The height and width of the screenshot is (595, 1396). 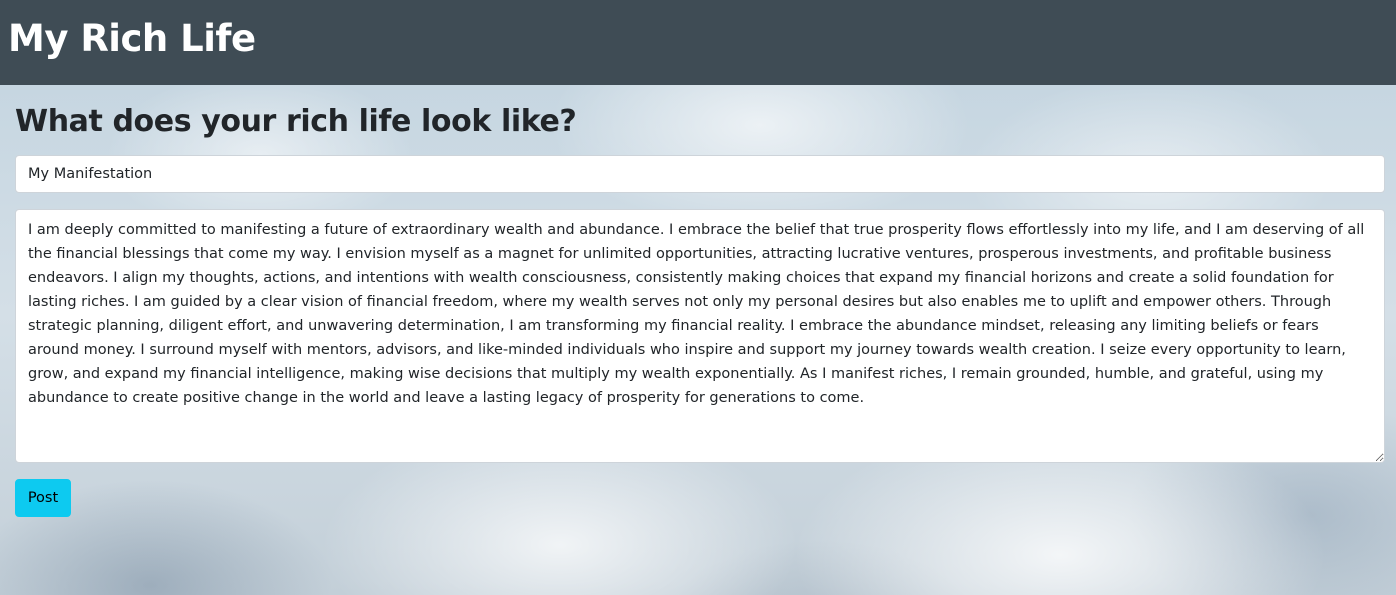 I want to click on title-input, so click(x=700, y=174).